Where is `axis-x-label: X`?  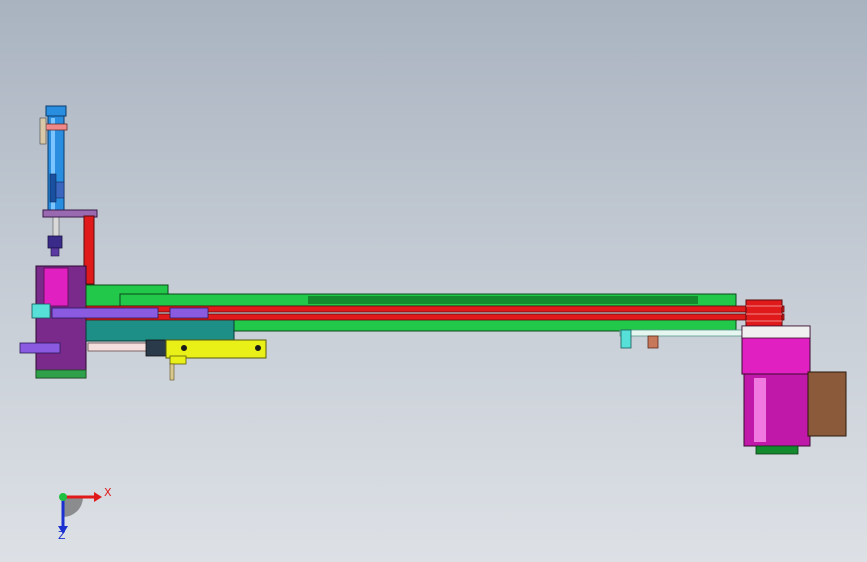
axis-x-label: X is located at coordinates (108, 492).